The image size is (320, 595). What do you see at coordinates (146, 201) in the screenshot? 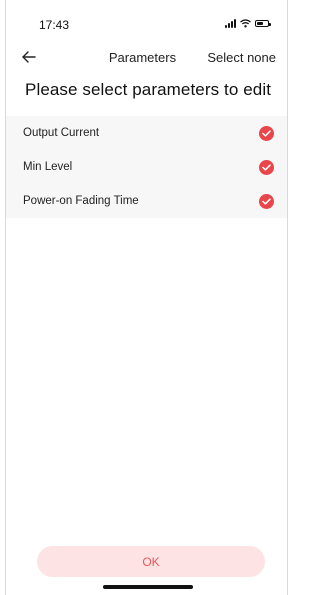
I see `parameter-item-power-on-fading-time: Power-on Fading Time` at bounding box center [146, 201].